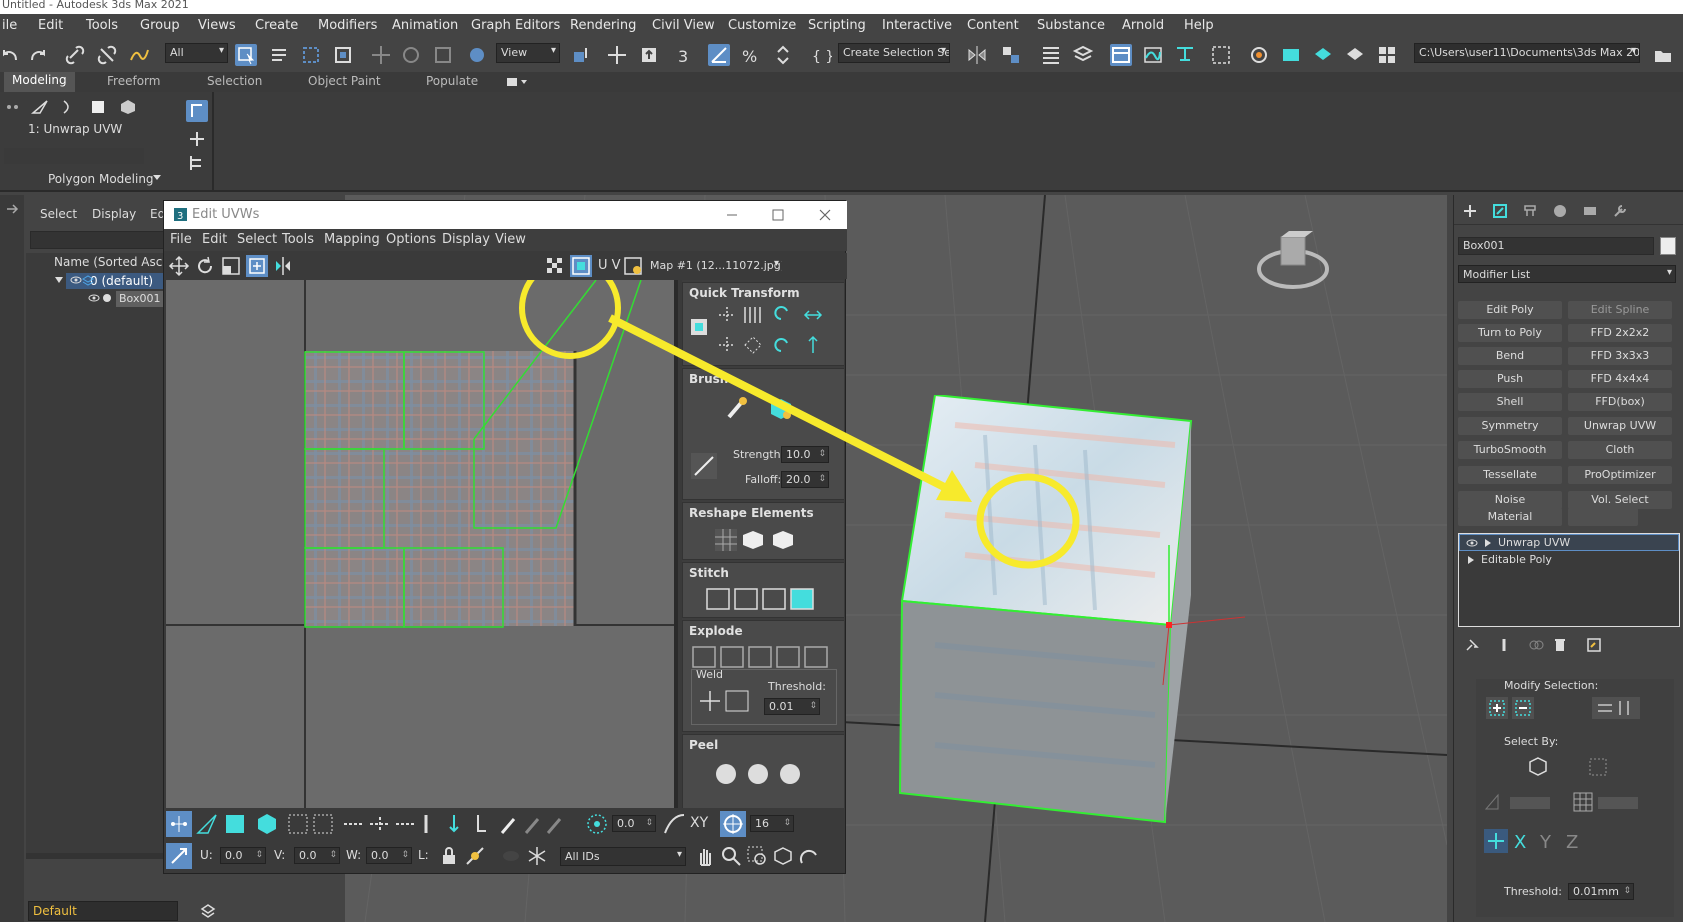 The height and width of the screenshot is (922, 1683). Describe the element at coordinates (76, 280) in the screenshot. I see `eye-icon` at that location.